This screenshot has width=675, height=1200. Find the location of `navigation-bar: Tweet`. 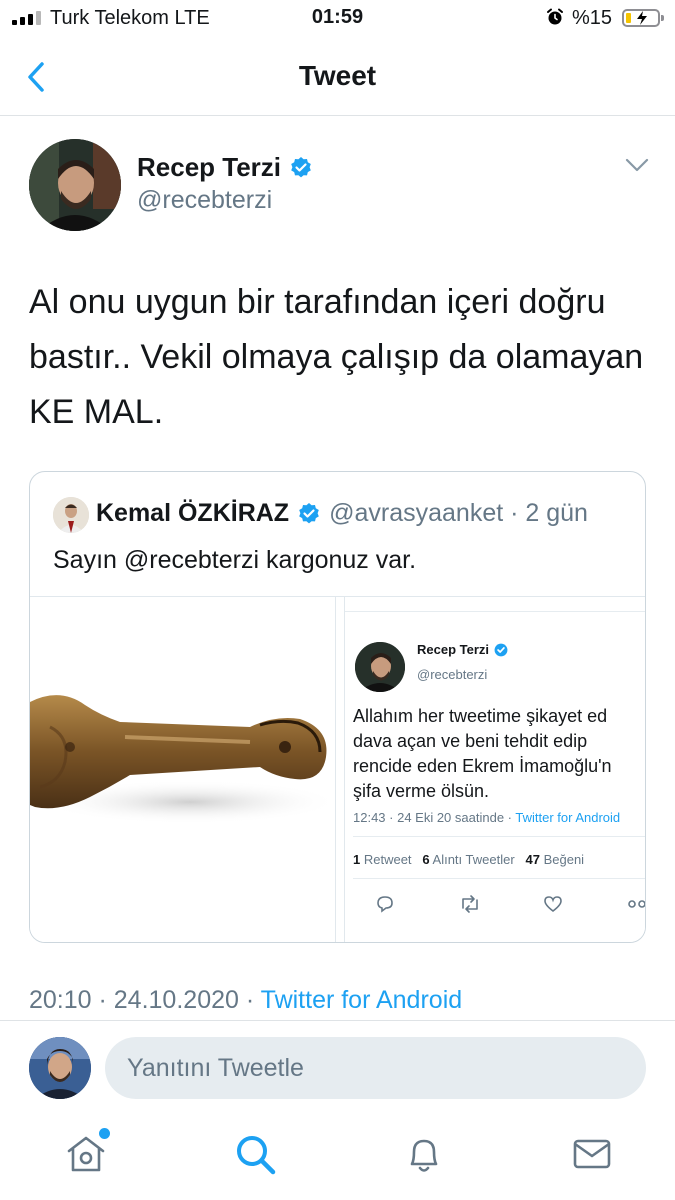

navigation-bar: Tweet is located at coordinates (337, 77).